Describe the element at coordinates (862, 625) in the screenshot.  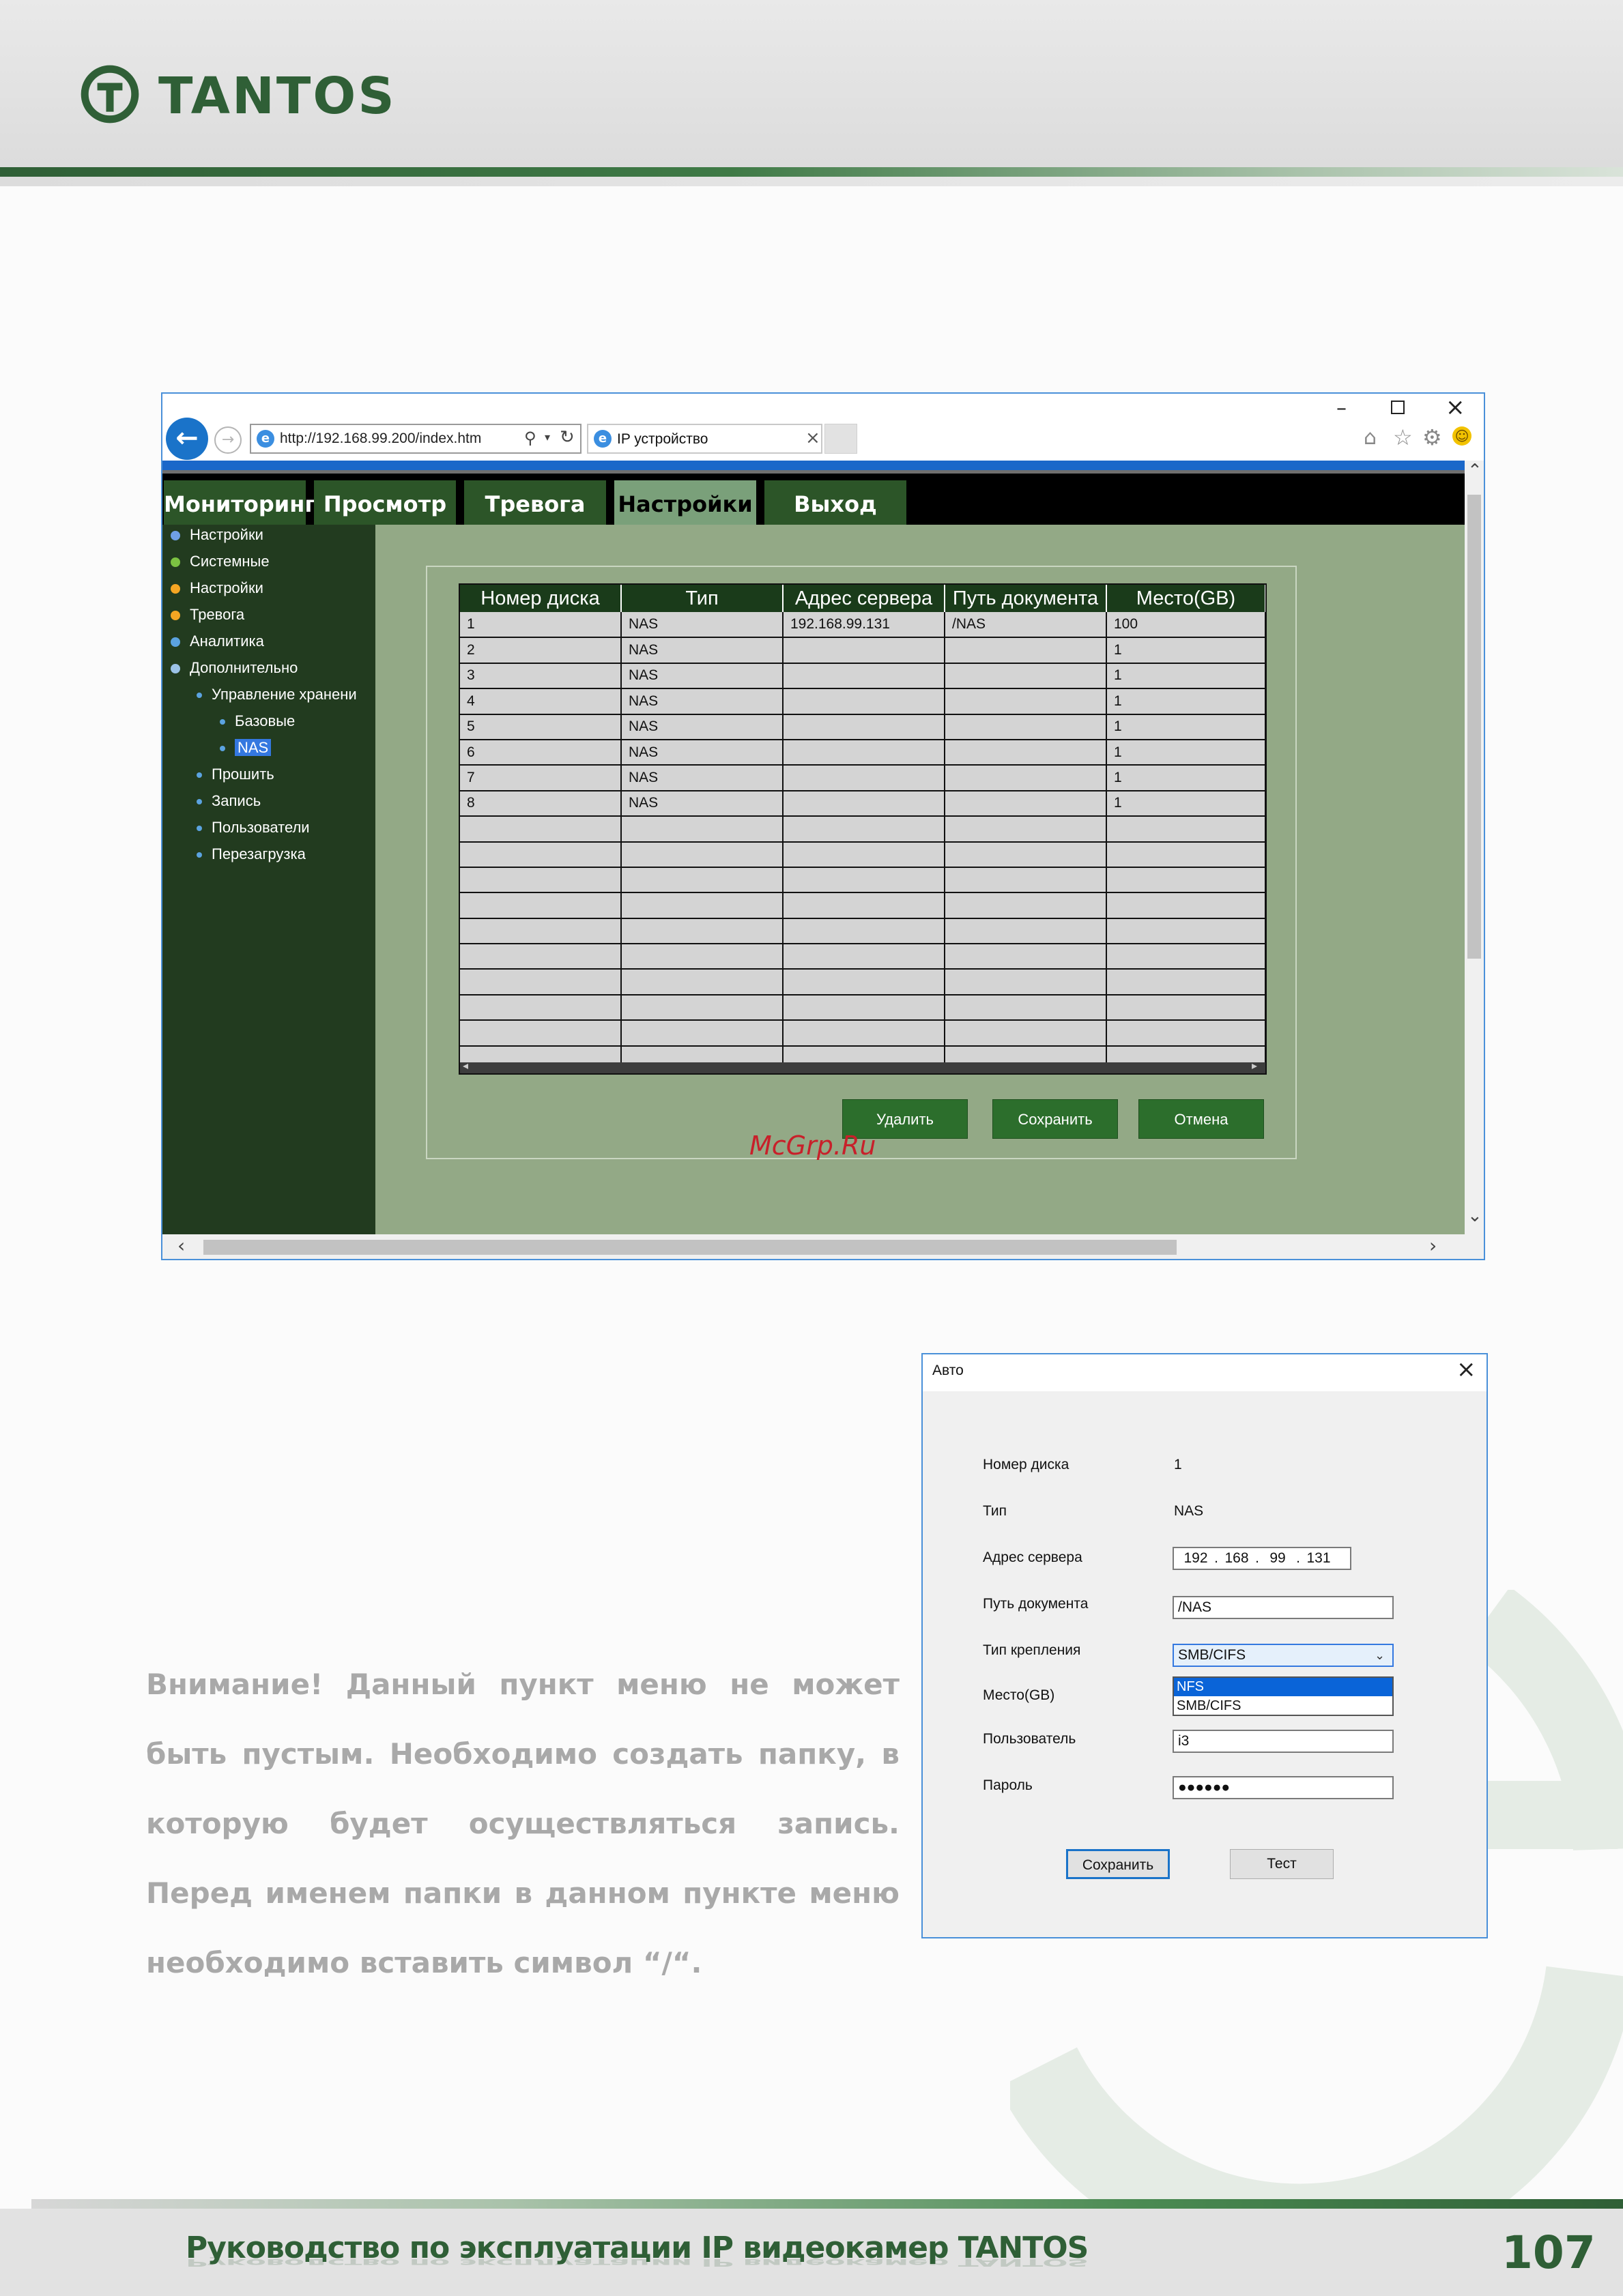
I see `table-row: 1 NAS 192.168.99.131/NAS 100` at that location.